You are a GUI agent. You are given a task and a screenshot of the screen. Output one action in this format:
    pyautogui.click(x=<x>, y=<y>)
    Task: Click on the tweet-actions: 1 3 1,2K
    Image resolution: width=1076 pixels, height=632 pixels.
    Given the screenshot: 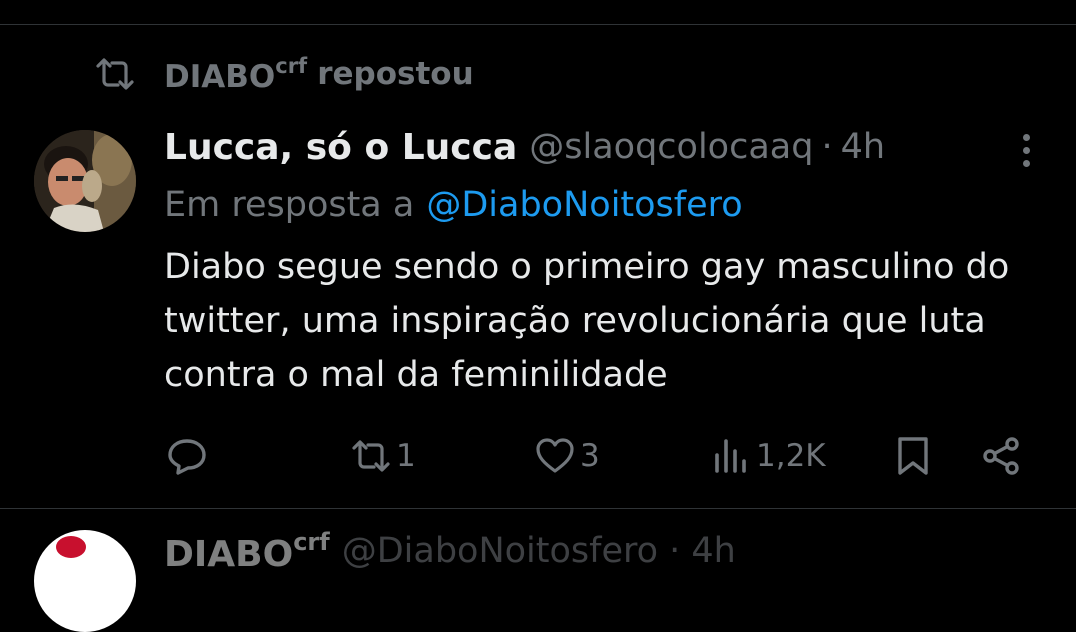 What is the action you would take?
    pyautogui.click(x=538, y=456)
    